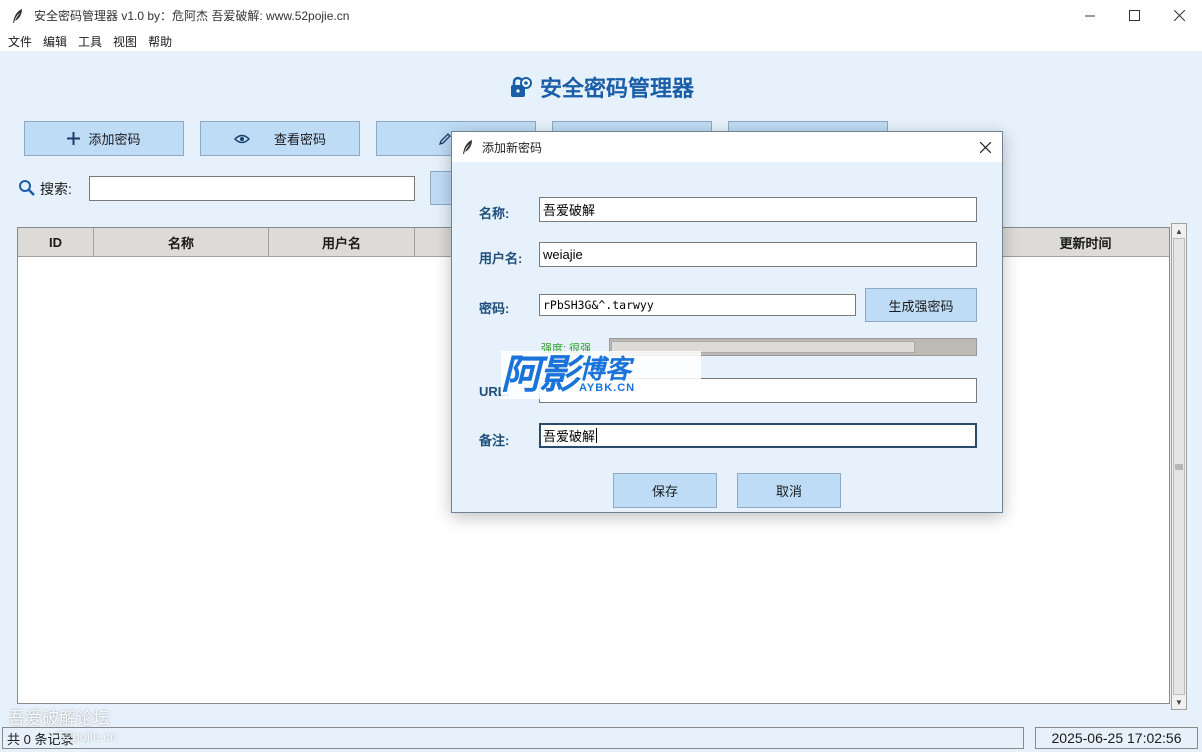 This screenshot has width=1202, height=752. Describe the element at coordinates (727, 147) in the screenshot. I see `dialog-titlebar: 添加新密码` at that location.